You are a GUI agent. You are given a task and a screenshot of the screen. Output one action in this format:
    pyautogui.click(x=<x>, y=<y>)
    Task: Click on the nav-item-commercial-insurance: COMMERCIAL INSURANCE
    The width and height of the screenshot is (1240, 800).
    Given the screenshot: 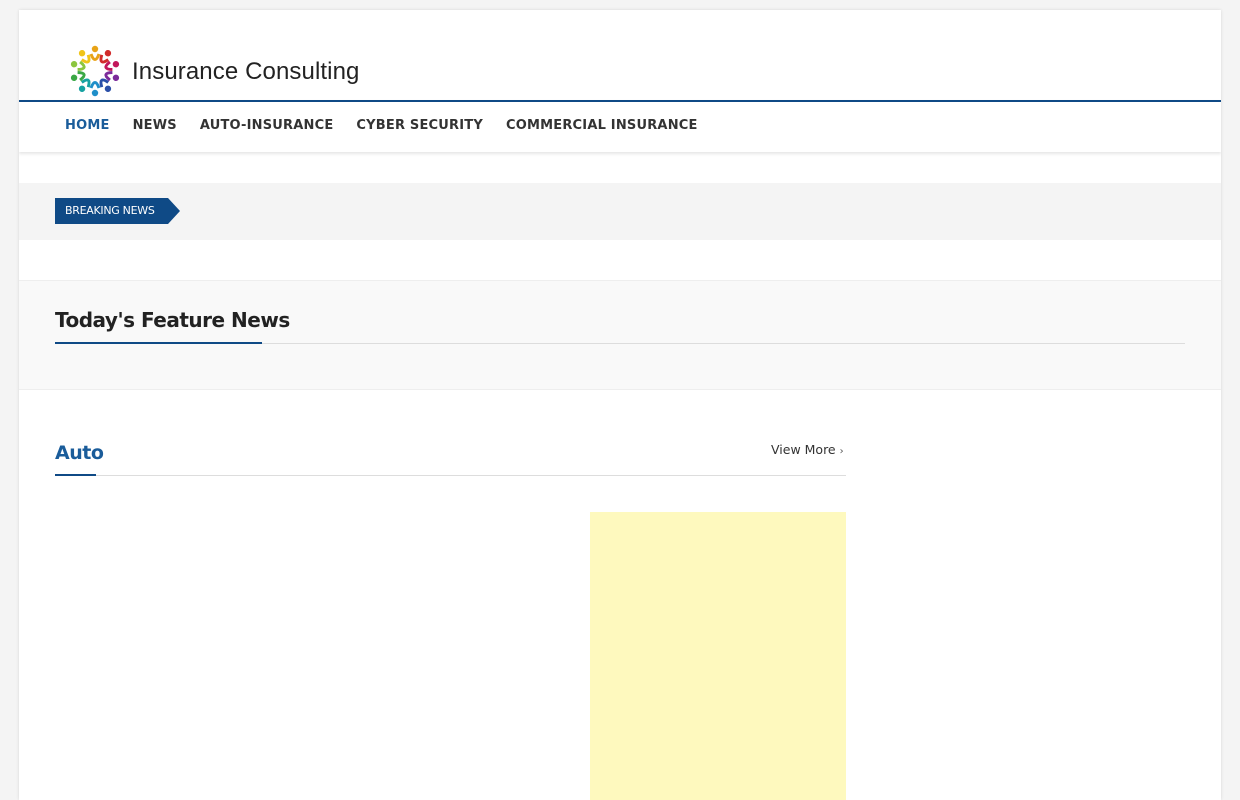 What is the action you would take?
    pyautogui.click(x=602, y=125)
    